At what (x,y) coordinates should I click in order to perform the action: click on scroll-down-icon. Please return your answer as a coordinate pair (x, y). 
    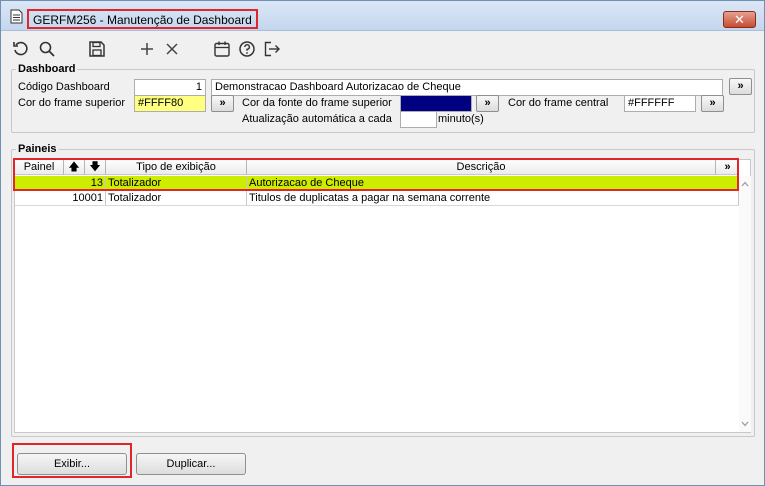
    Looking at the image, I should click on (745, 424).